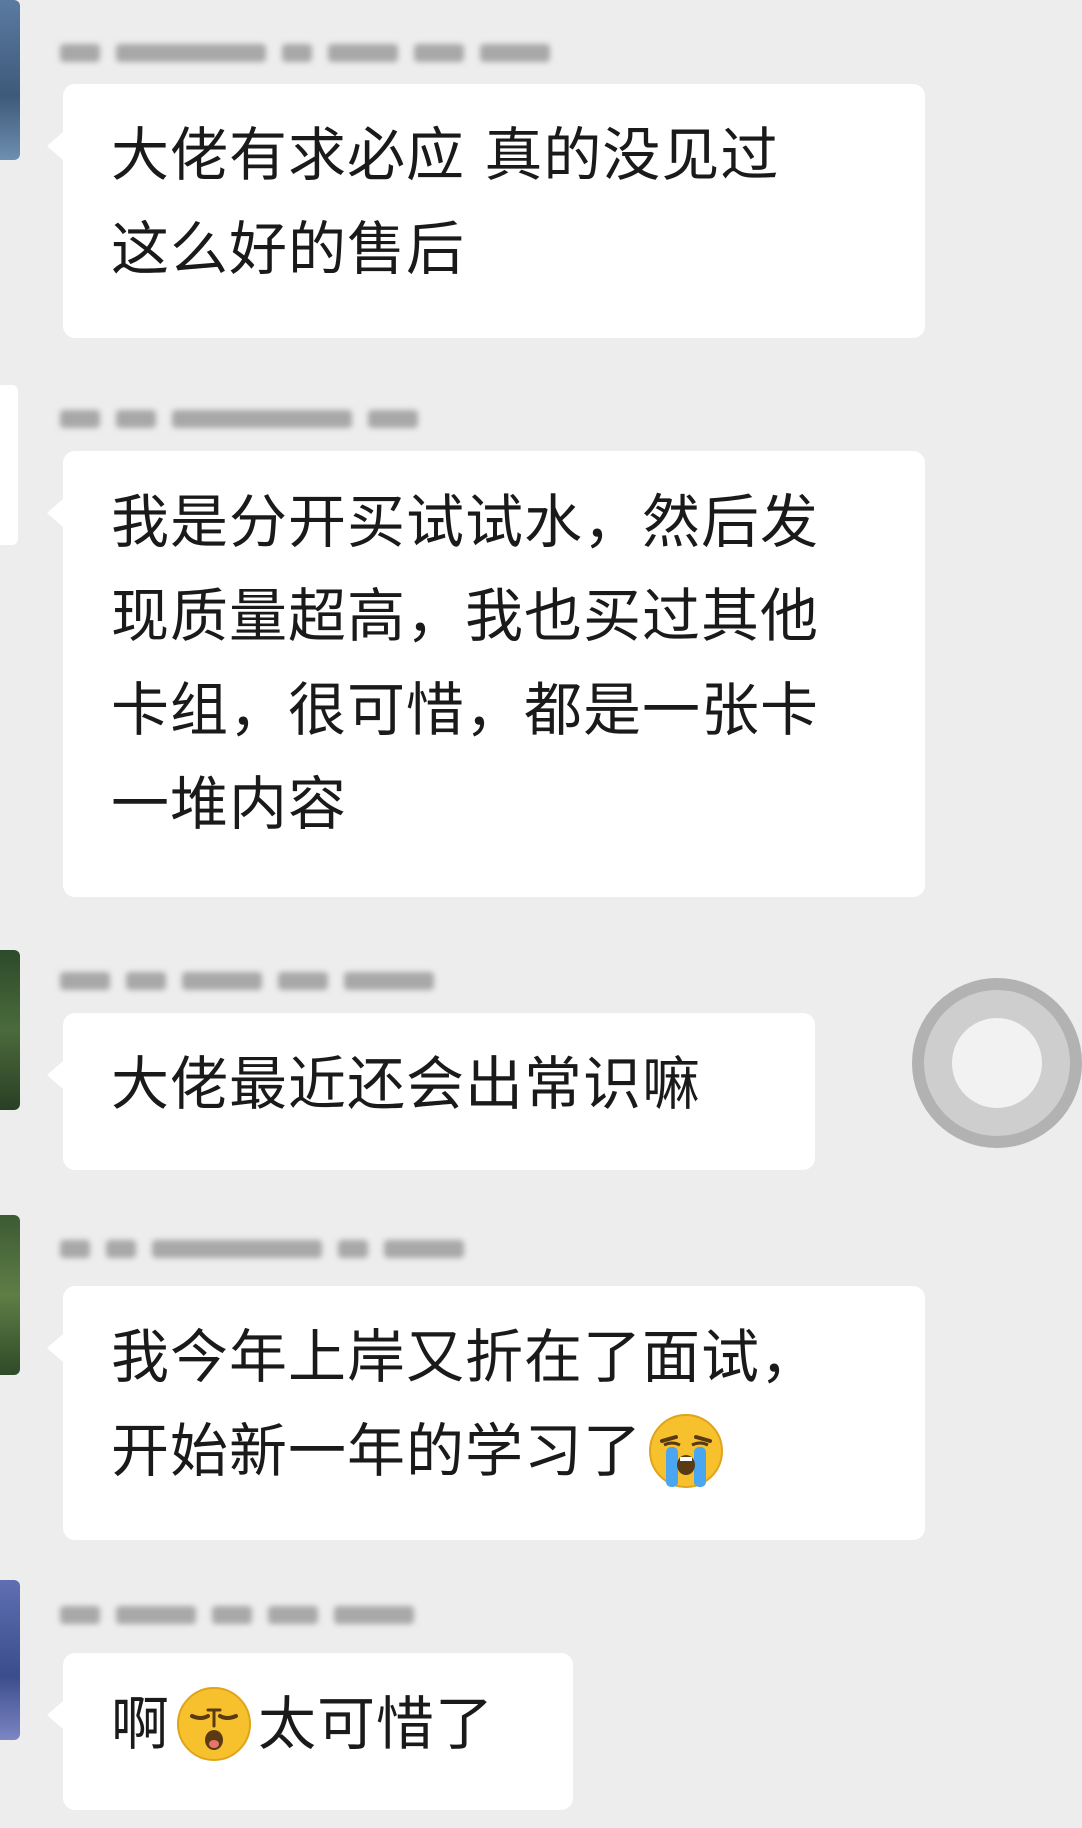  Describe the element at coordinates (465, 616) in the screenshot. I see `message-text: 现质量超高，我也买过其他` at that location.